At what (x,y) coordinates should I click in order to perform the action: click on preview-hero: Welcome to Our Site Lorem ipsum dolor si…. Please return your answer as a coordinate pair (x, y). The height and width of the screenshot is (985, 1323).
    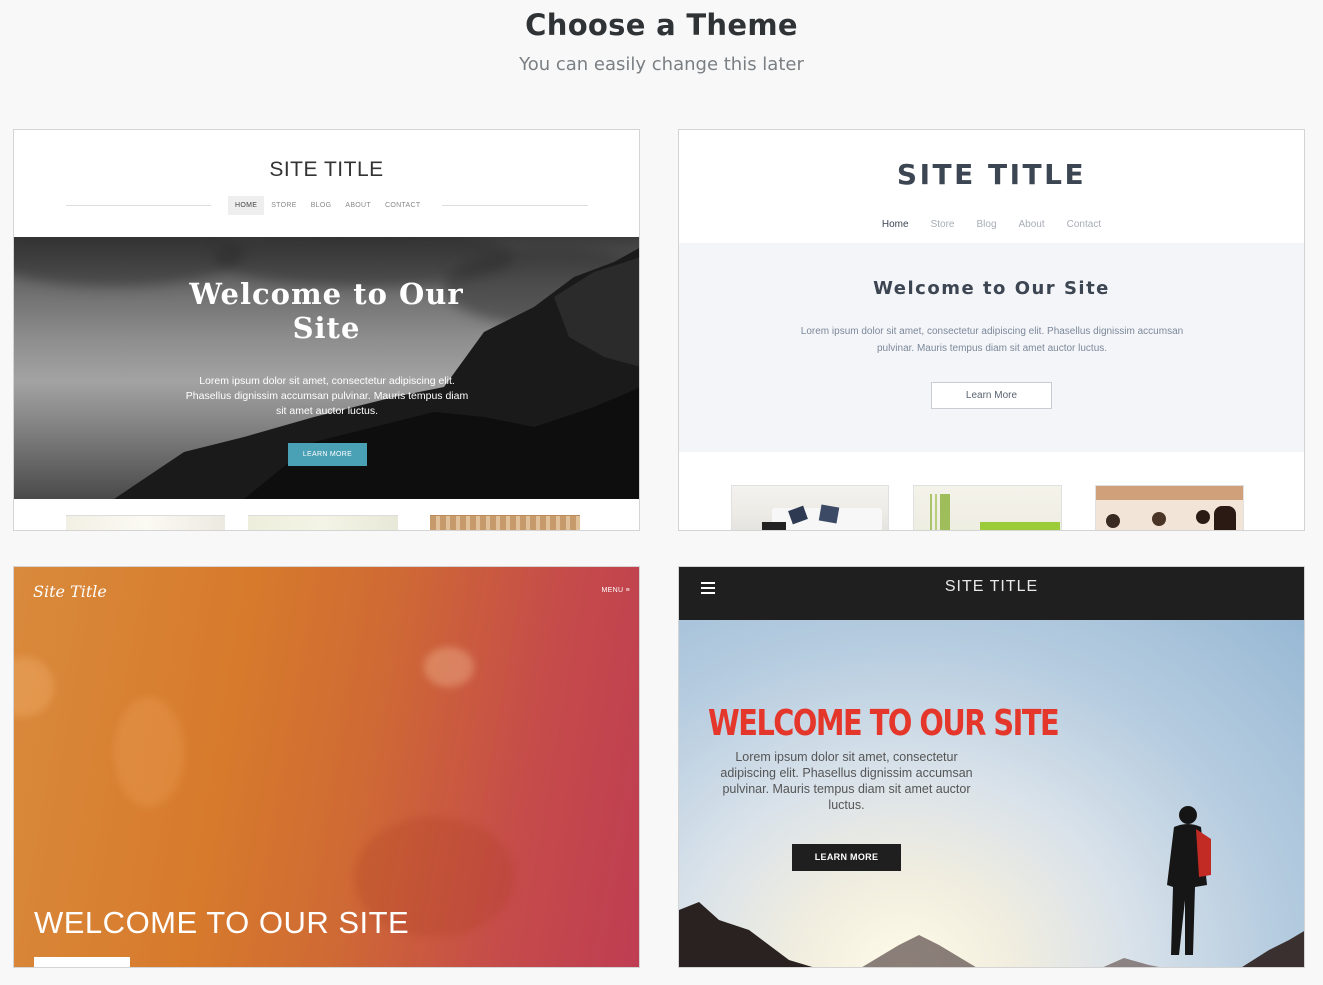
    Looking at the image, I should click on (991, 347).